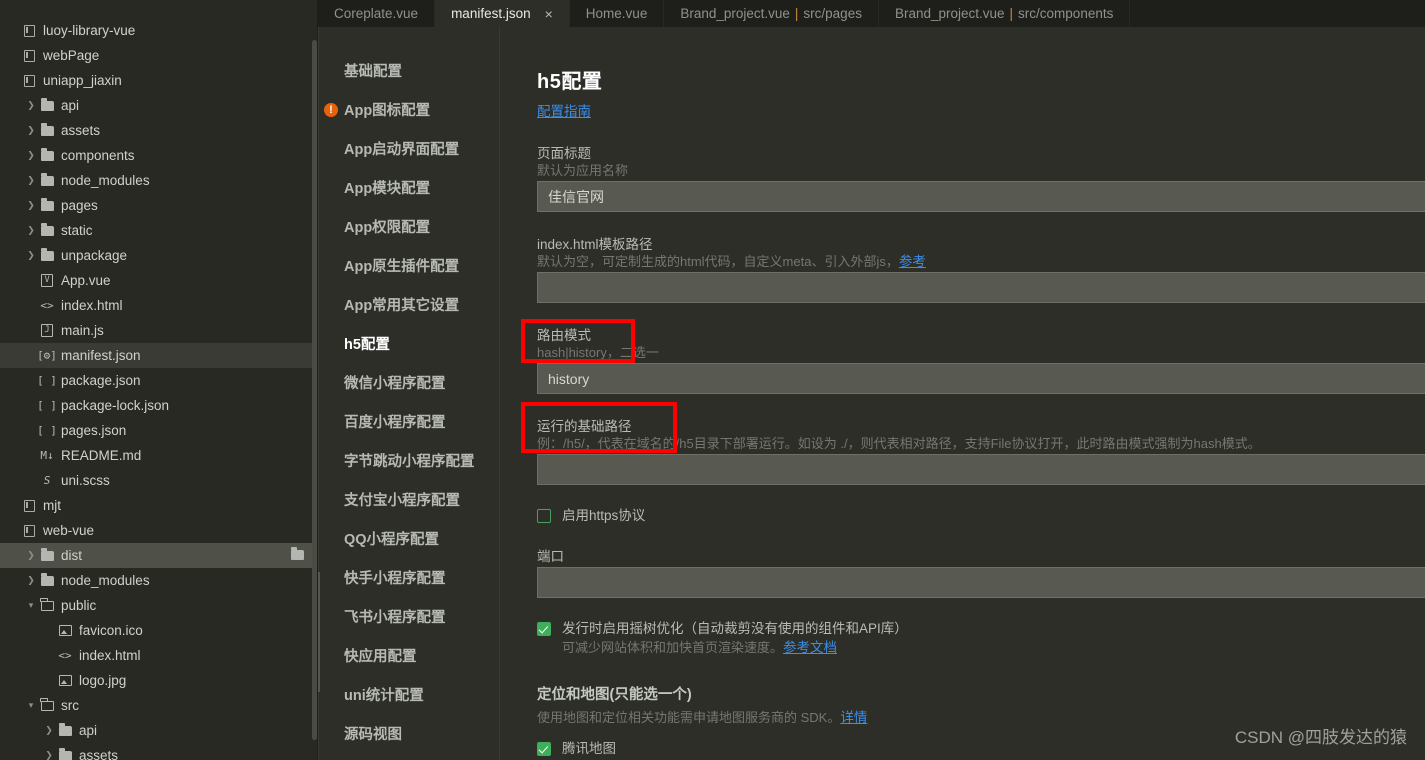 The width and height of the screenshot is (1425, 760). I want to click on treeshaking-sub-text: 可减少网站体积和加快首页渲染速度。, so click(673, 647).